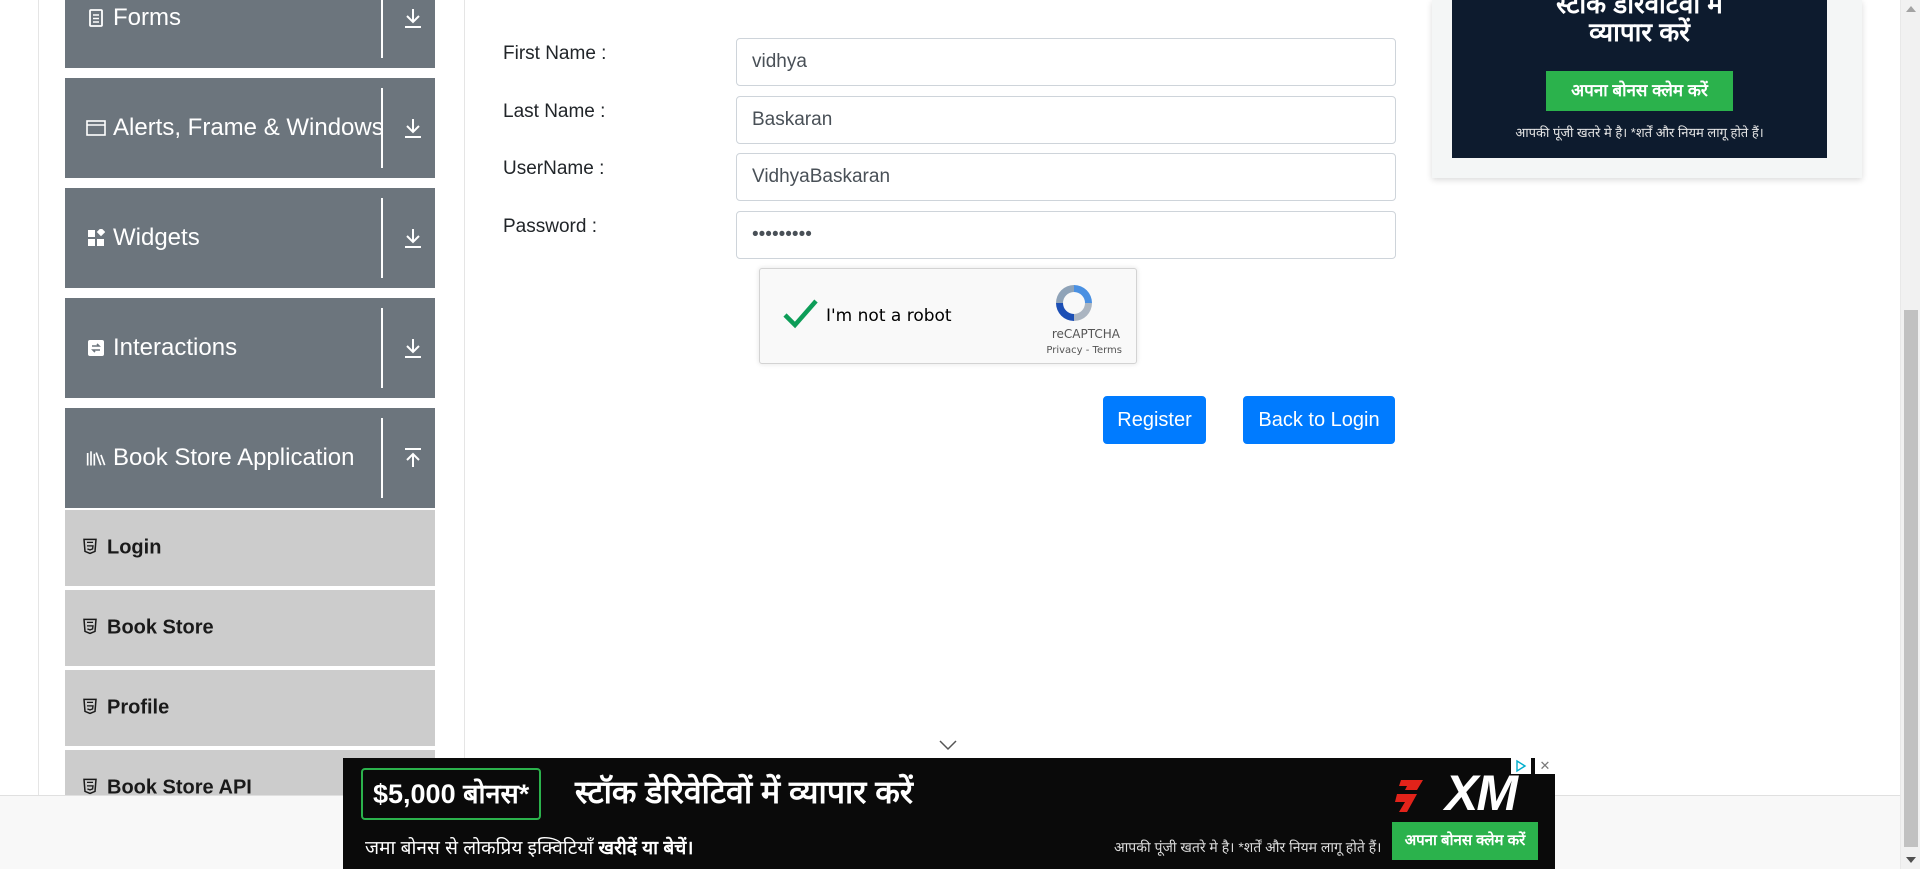  What do you see at coordinates (175, 347) in the screenshot?
I see `sidebar-group-label: Interactions` at bounding box center [175, 347].